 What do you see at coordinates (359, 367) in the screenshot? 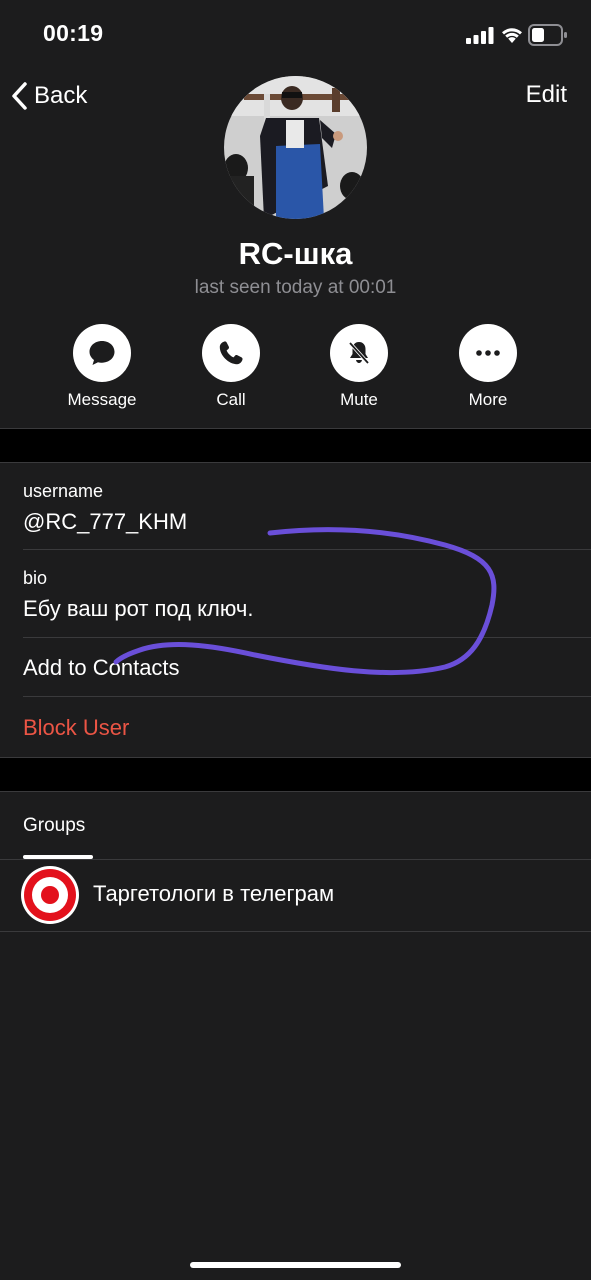
I see `mute-button: Mute` at bounding box center [359, 367].